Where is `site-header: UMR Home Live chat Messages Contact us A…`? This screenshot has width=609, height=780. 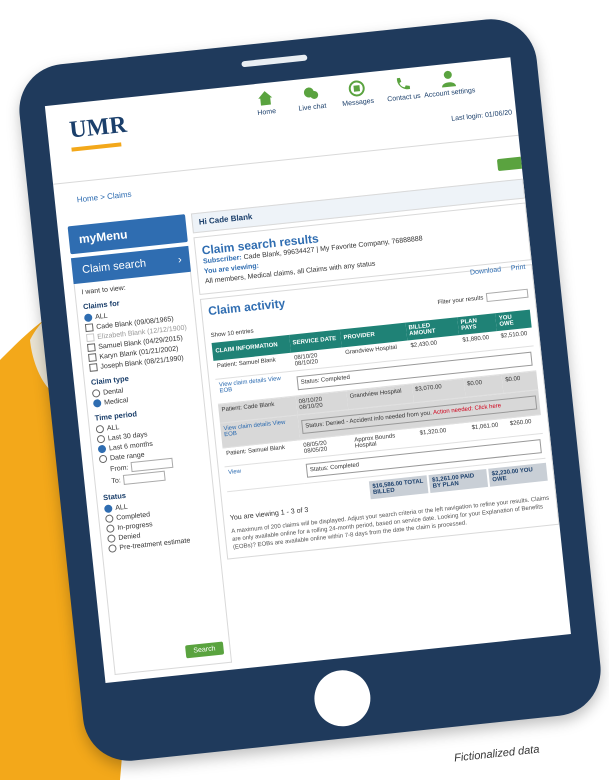 site-header: UMR Home Live chat Messages Contact us A… is located at coordinates (281, 121).